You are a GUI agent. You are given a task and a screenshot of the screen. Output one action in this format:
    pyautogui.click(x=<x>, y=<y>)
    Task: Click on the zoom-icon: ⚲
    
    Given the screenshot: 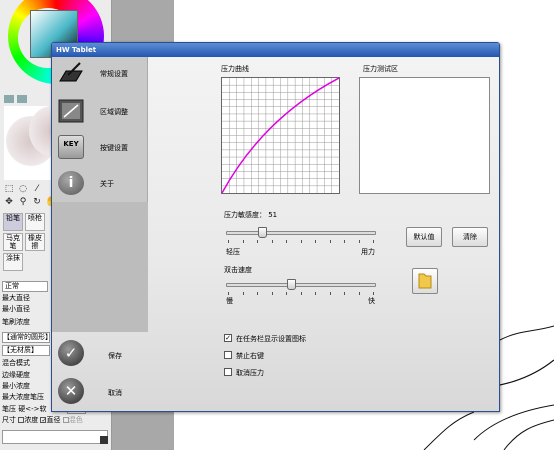 What is the action you would take?
    pyautogui.click(x=23, y=202)
    